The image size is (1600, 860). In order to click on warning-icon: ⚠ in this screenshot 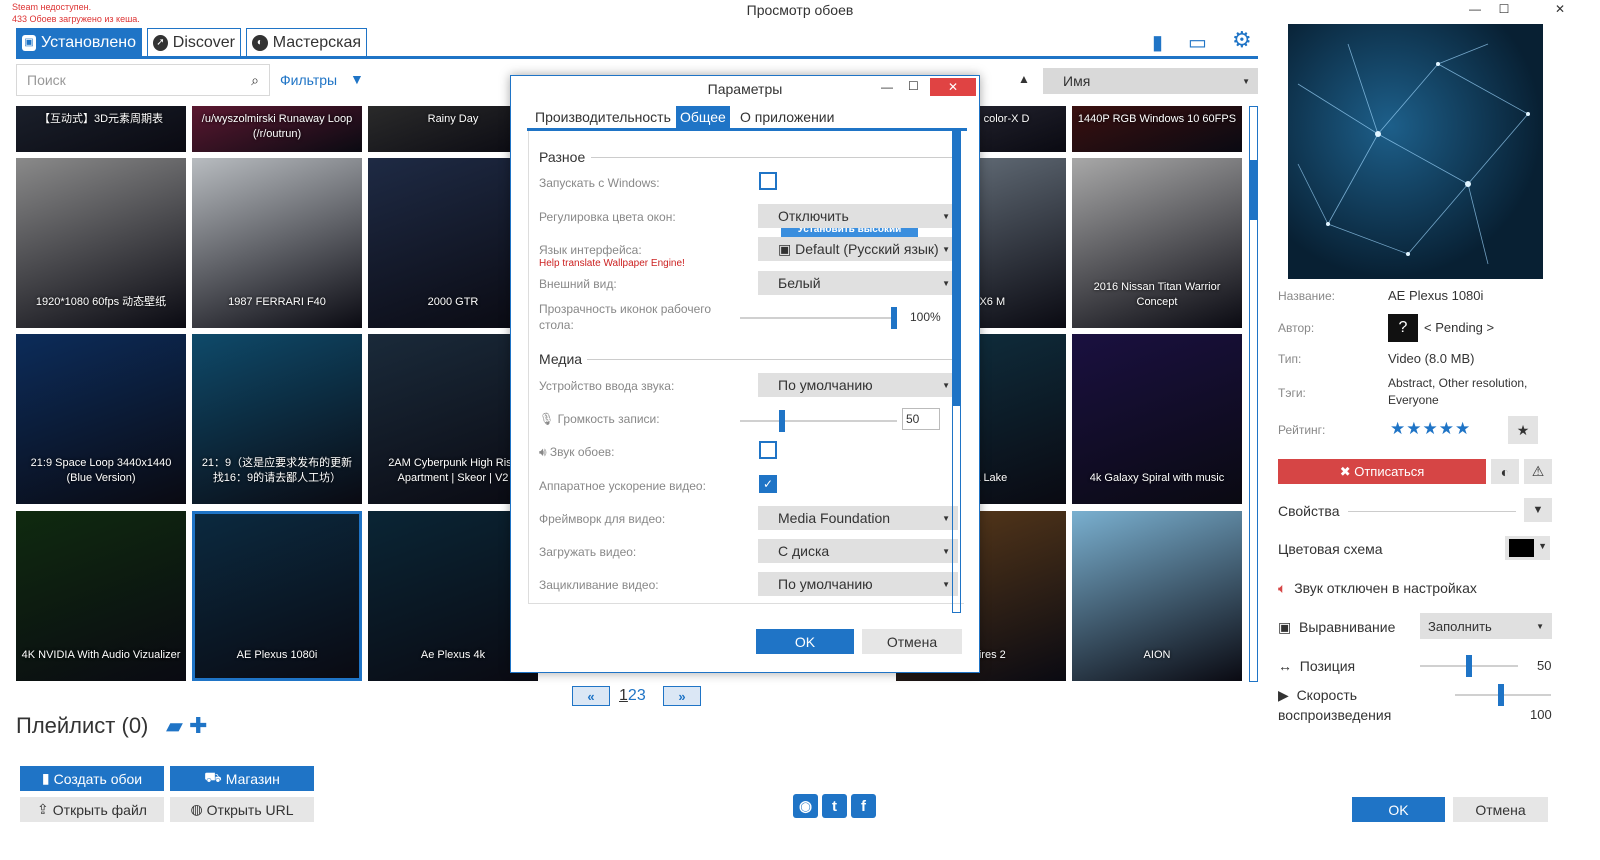, I will do `click(1538, 471)`.